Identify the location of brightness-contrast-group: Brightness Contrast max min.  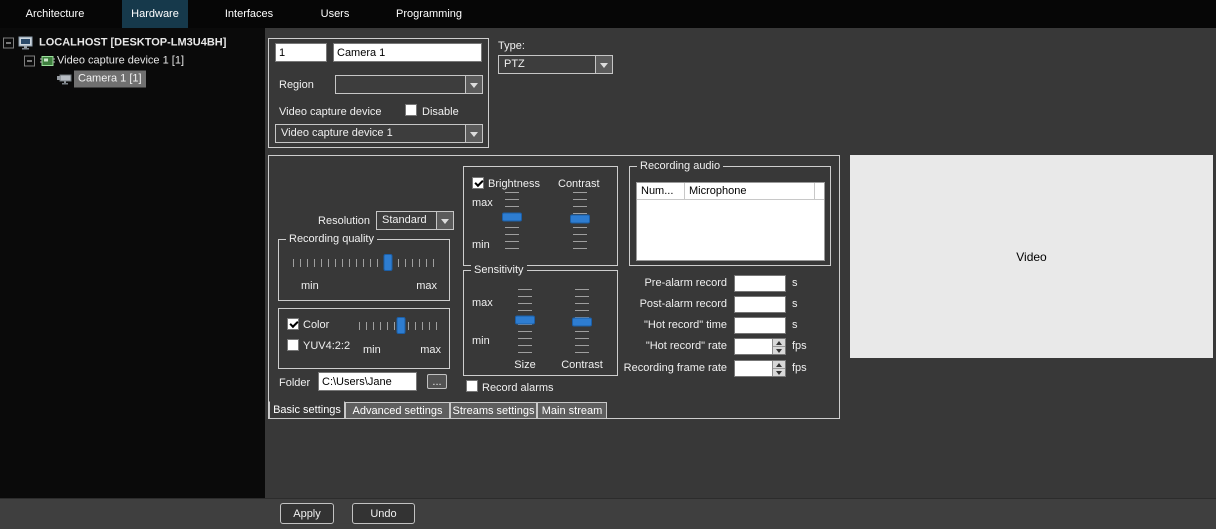
(540, 216).